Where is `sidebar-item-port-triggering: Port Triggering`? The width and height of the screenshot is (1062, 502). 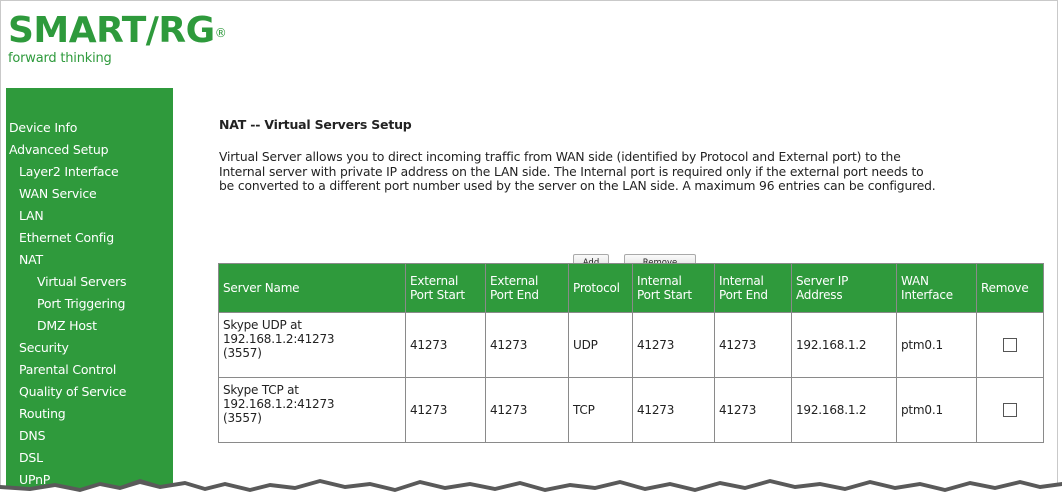
sidebar-item-port-triggering: Port Triggering is located at coordinates (89, 304).